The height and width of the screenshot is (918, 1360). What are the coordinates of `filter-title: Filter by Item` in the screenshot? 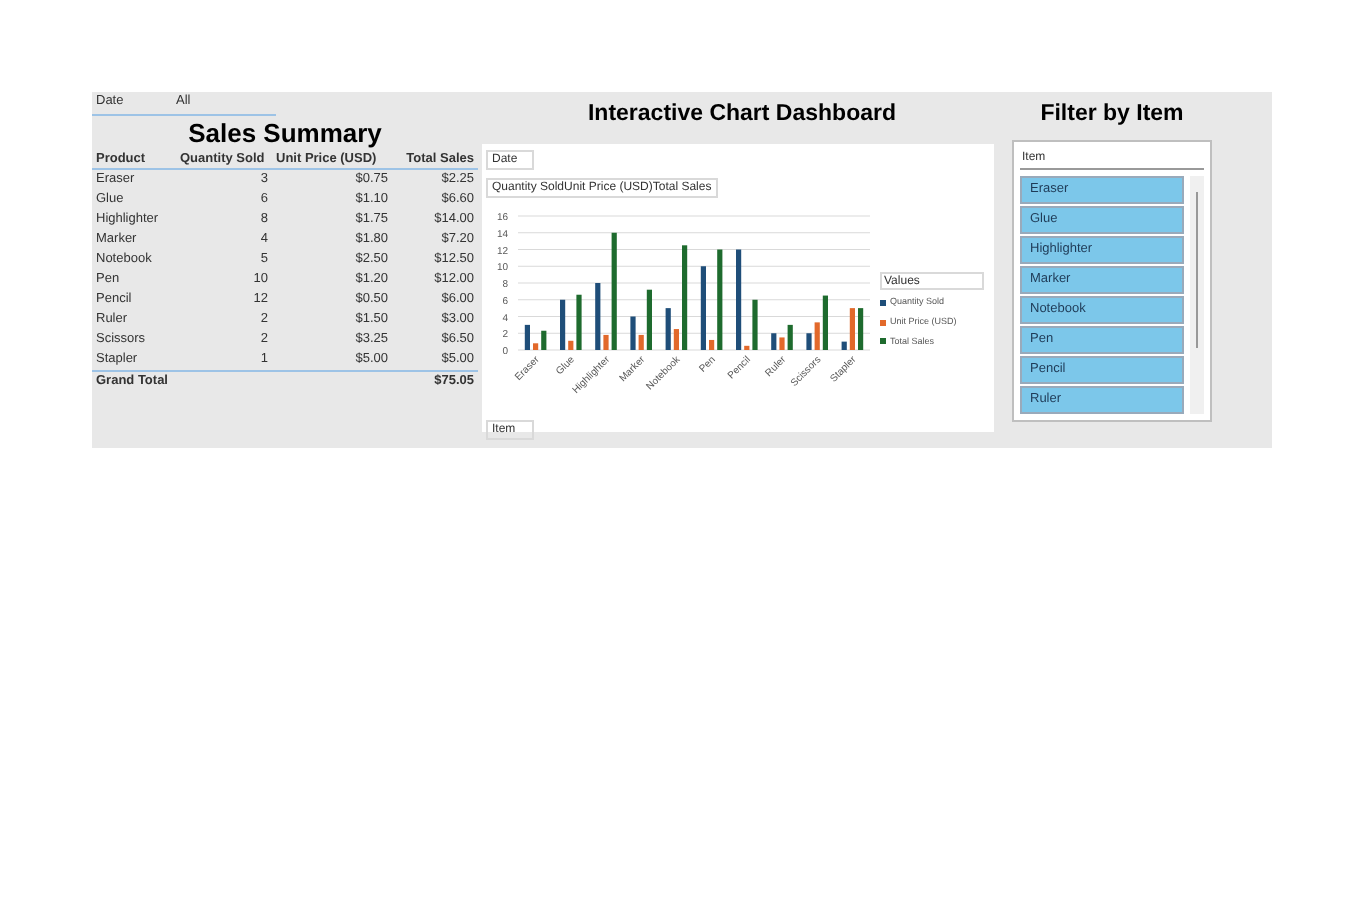 It's located at (1112, 115).